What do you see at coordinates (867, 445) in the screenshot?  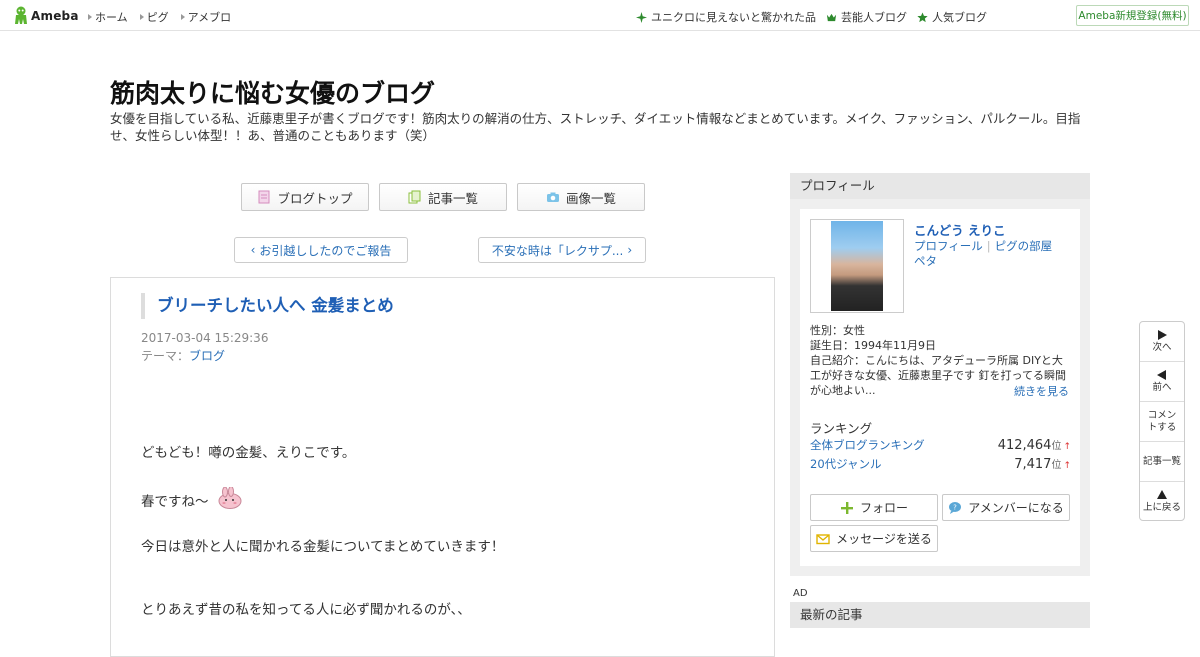 I see `ranking-overall-link: 全体ブログランキング` at bounding box center [867, 445].